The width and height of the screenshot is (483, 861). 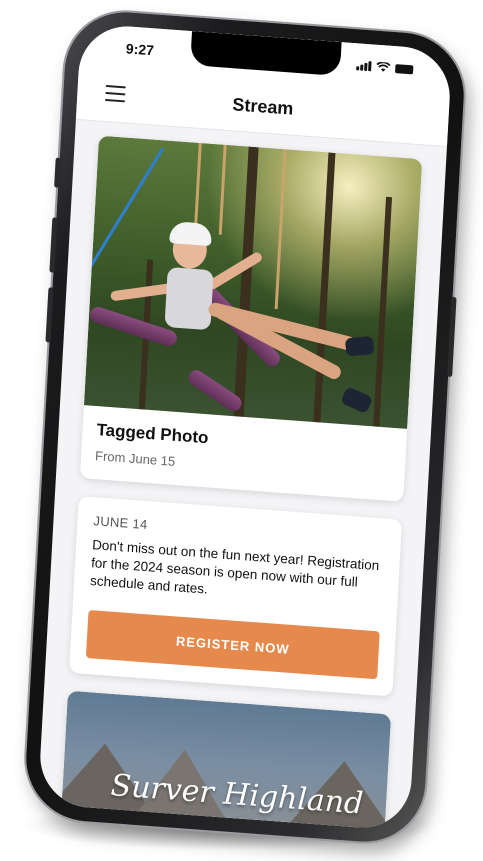 What do you see at coordinates (140, 49) in the screenshot?
I see `status-time: 9:27` at bounding box center [140, 49].